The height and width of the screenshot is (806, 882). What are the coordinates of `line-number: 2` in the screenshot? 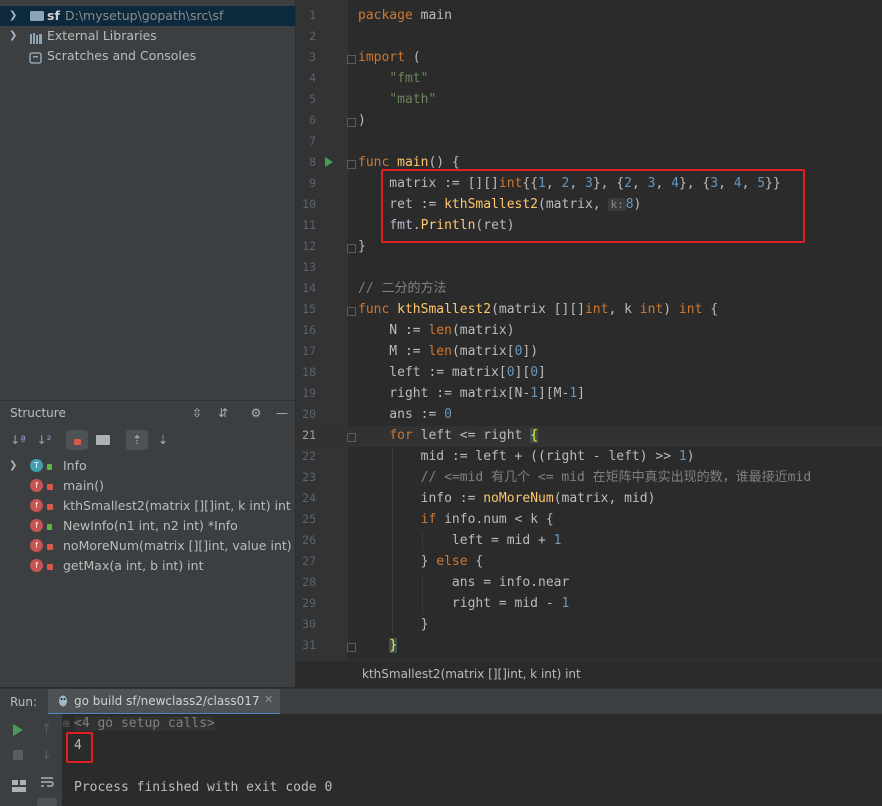 It's located at (312, 36).